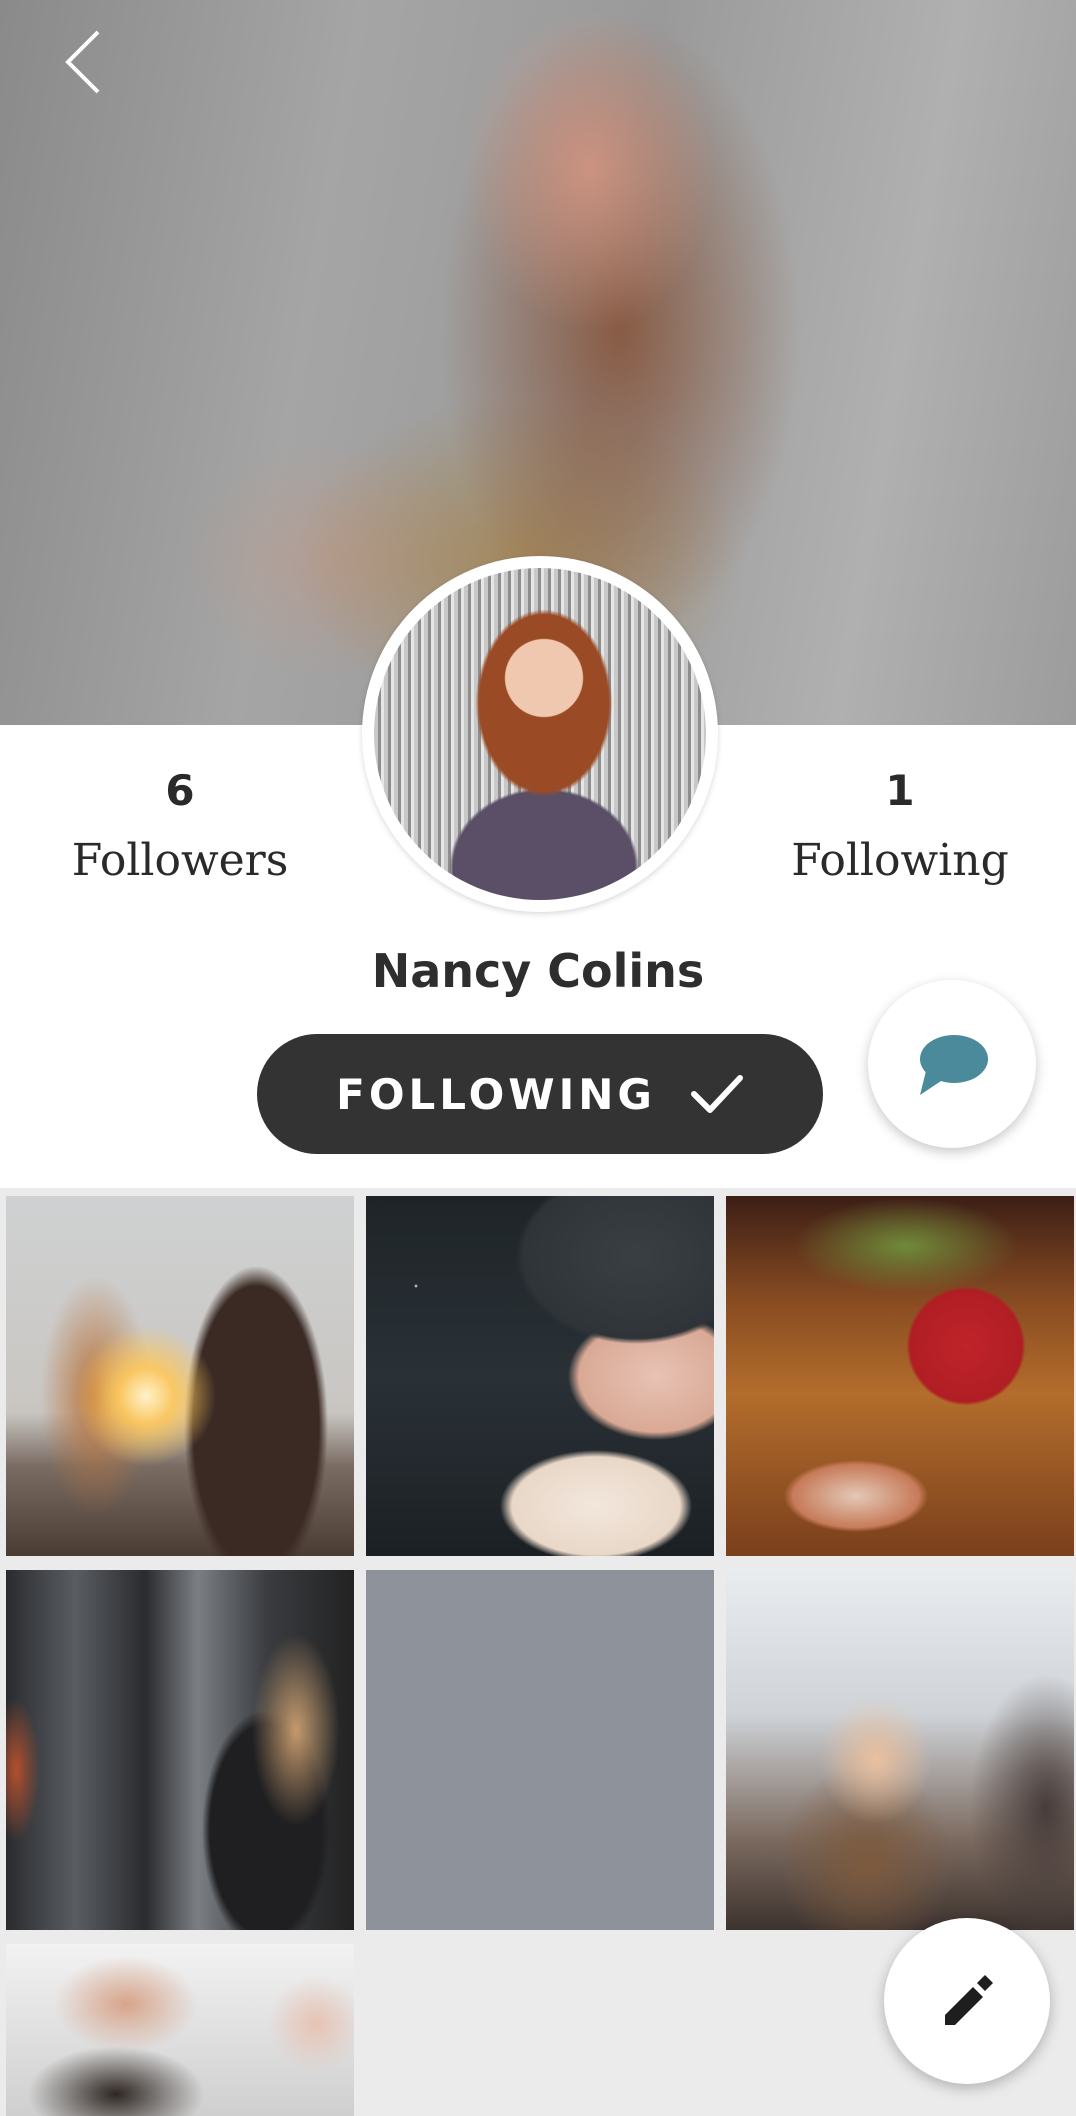  I want to click on back-button, so click(87, 63).